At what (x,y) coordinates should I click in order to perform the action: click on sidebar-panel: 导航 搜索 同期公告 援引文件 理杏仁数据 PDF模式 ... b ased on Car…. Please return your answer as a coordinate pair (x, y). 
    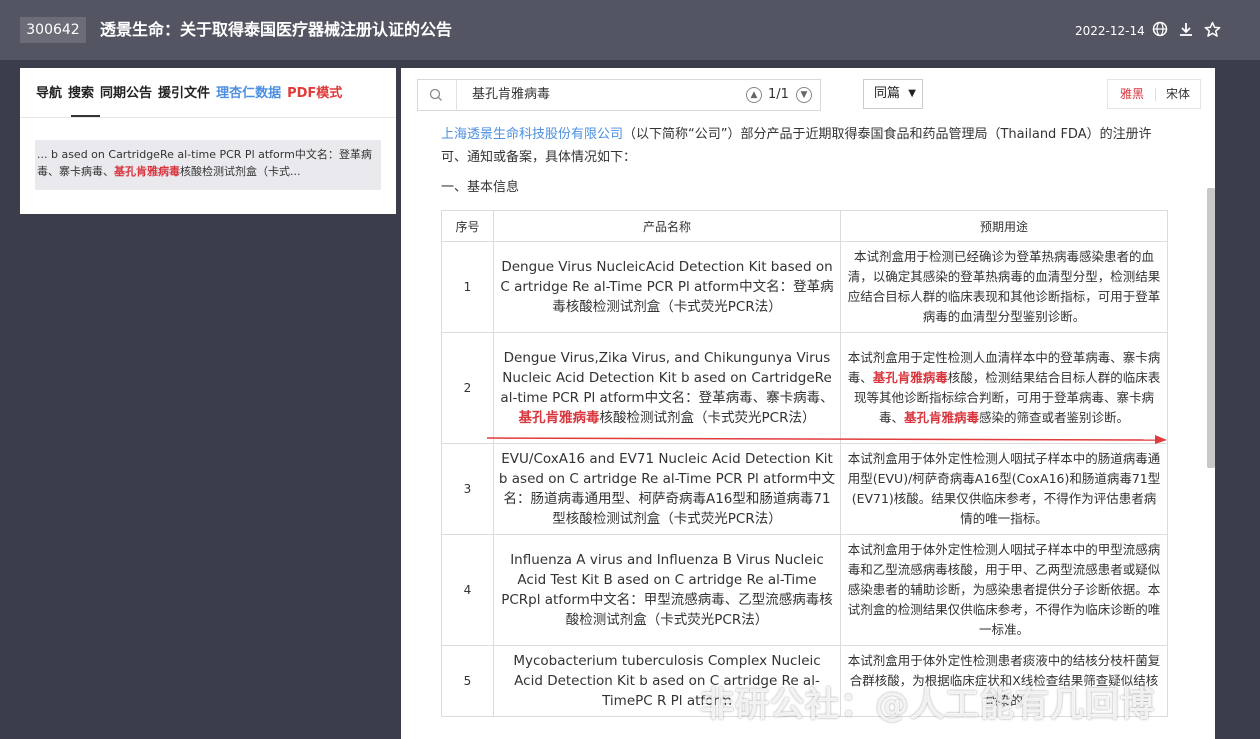
    Looking at the image, I should click on (208, 141).